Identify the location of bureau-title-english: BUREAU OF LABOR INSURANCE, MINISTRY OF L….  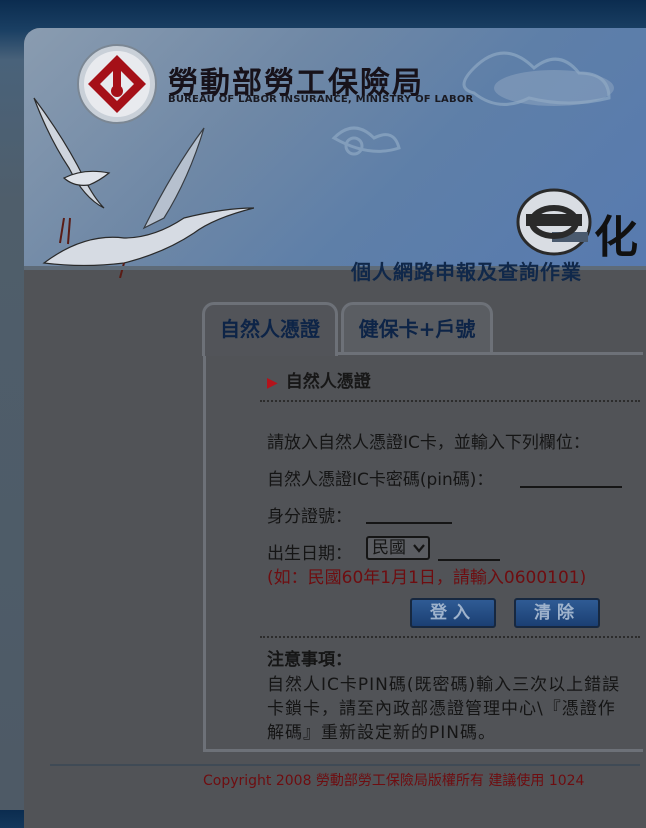
(321, 99).